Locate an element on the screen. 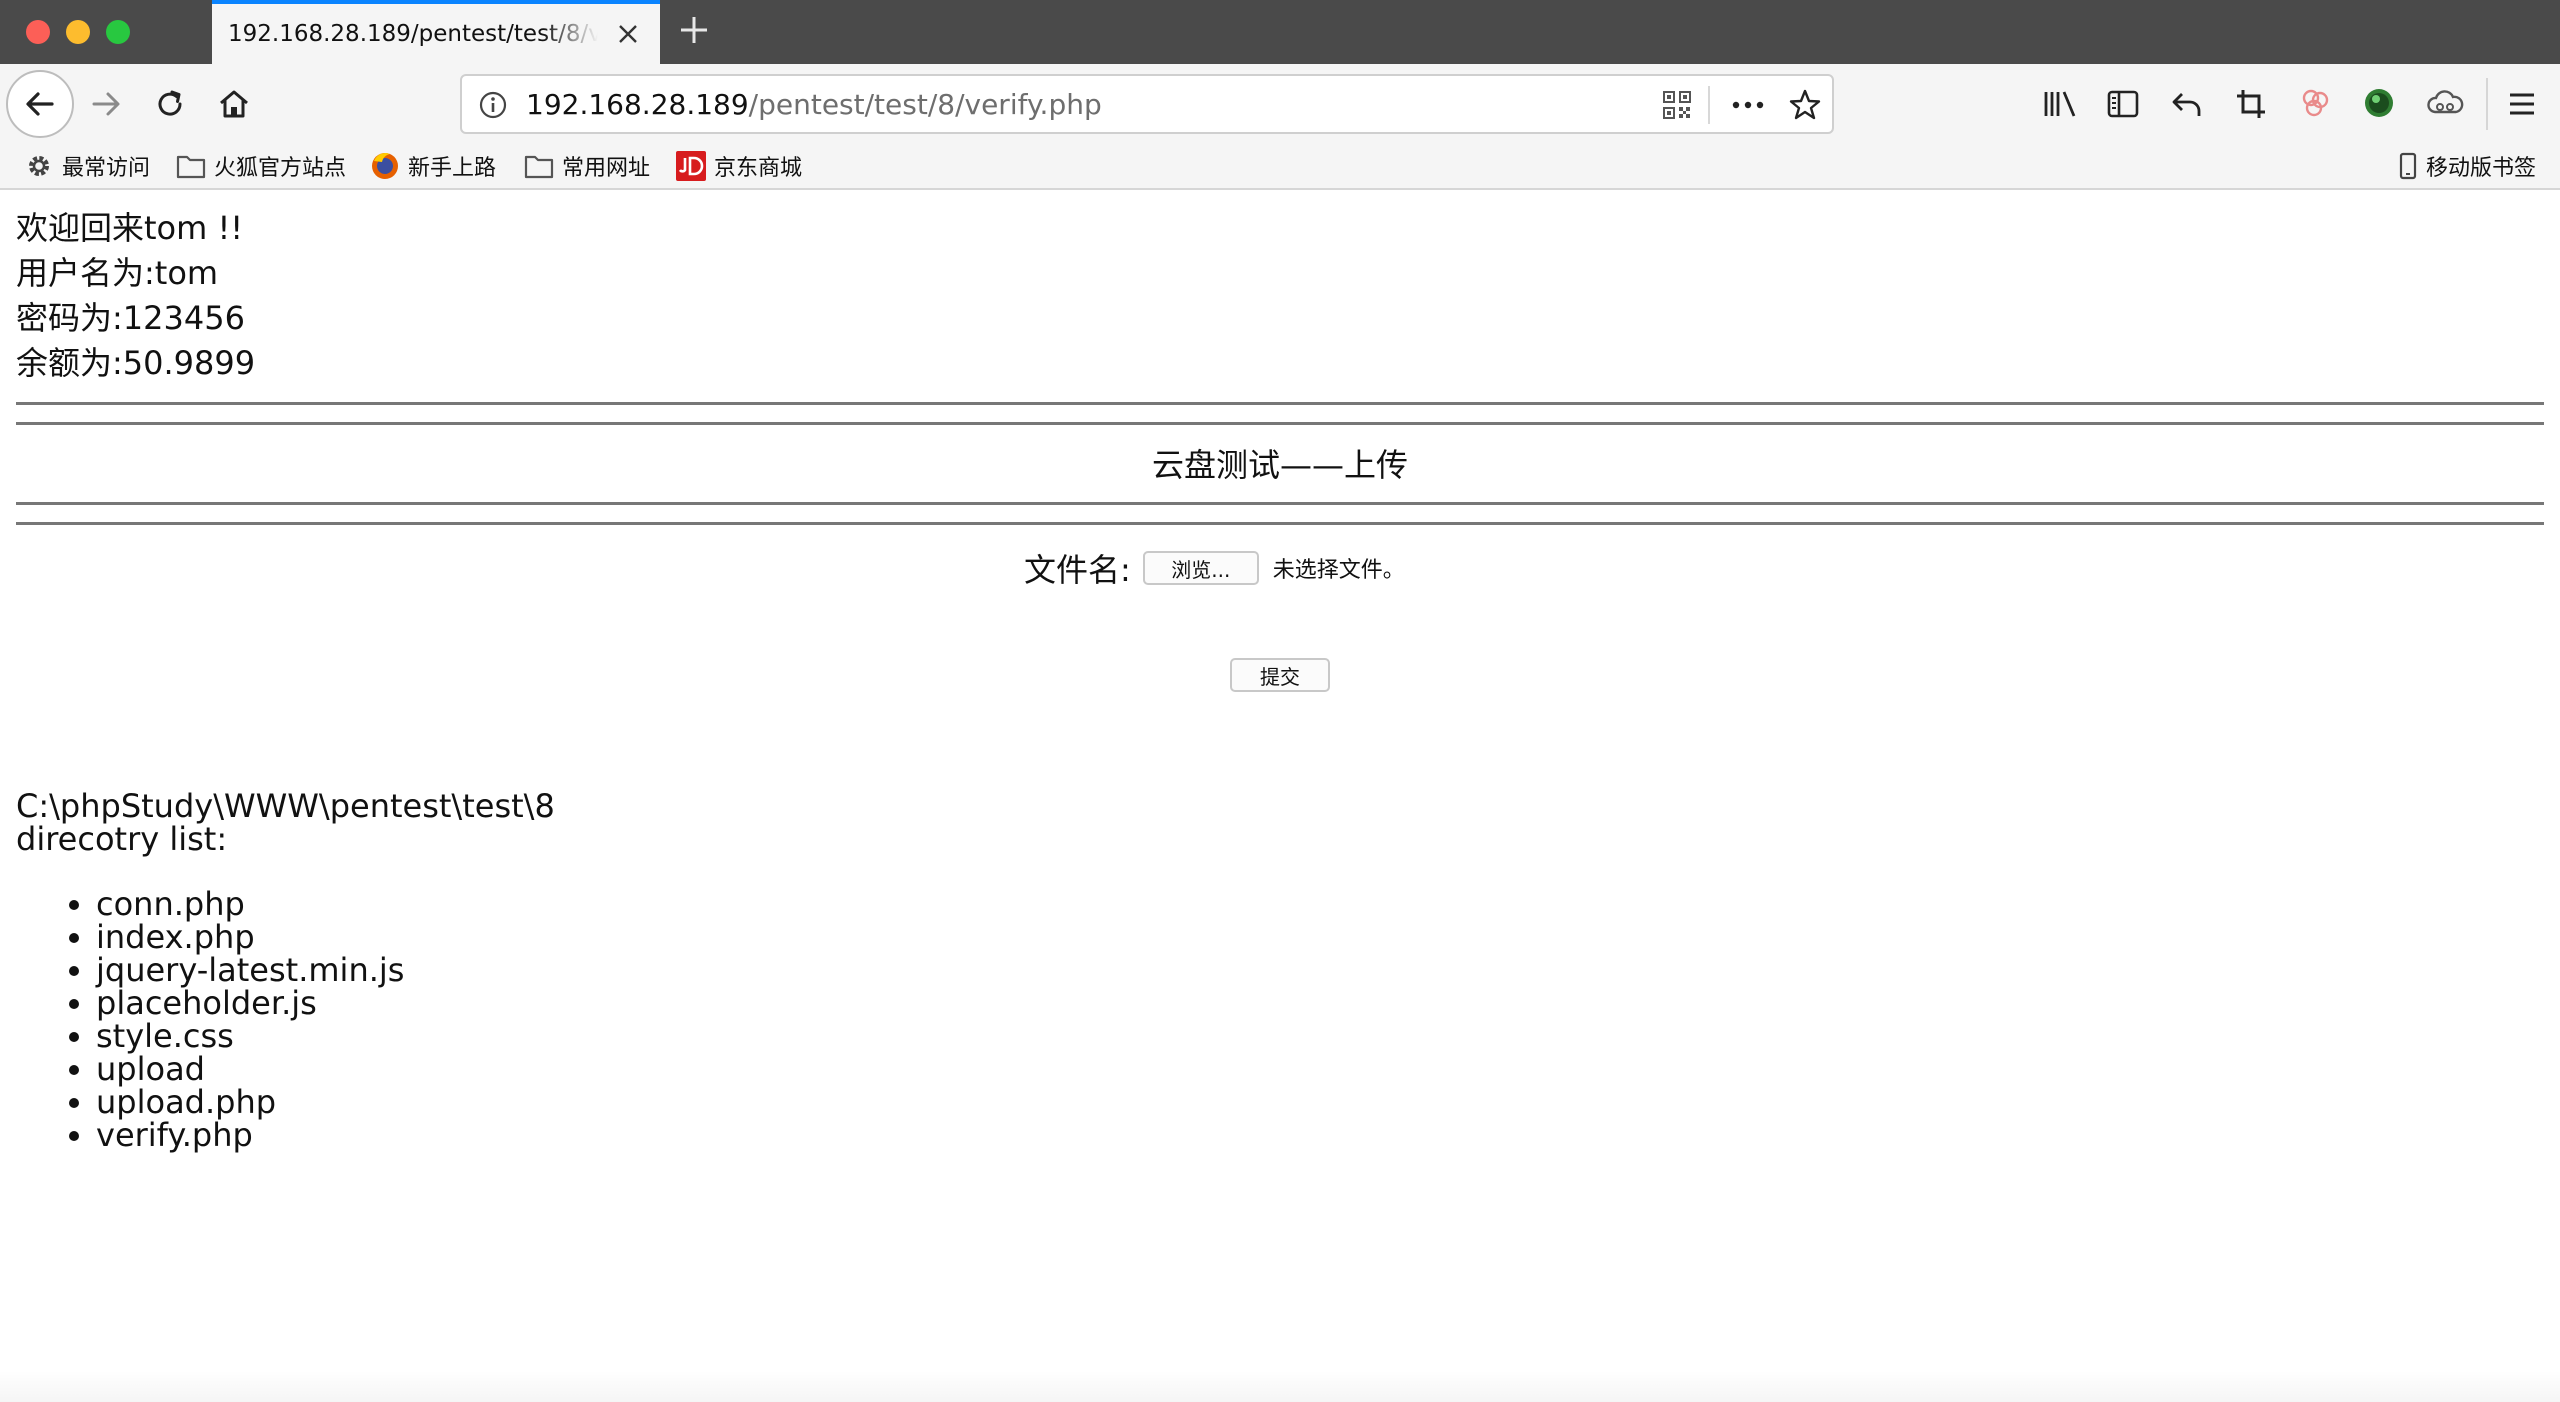 Image resolution: width=2560 pixels, height=1402 pixels. home-icon is located at coordinates (234, 104).